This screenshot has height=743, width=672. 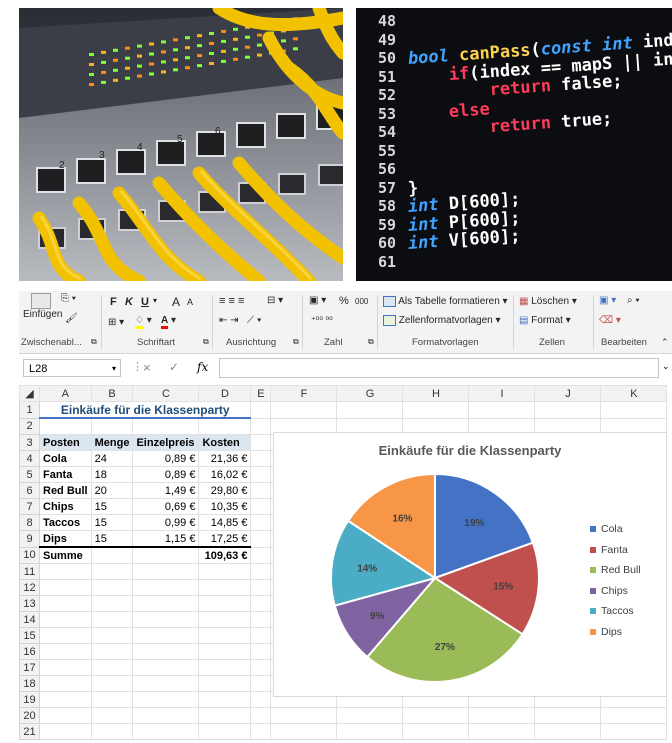 I want to click on cell-c7: 0,69 €, so click(x=166, y=506).